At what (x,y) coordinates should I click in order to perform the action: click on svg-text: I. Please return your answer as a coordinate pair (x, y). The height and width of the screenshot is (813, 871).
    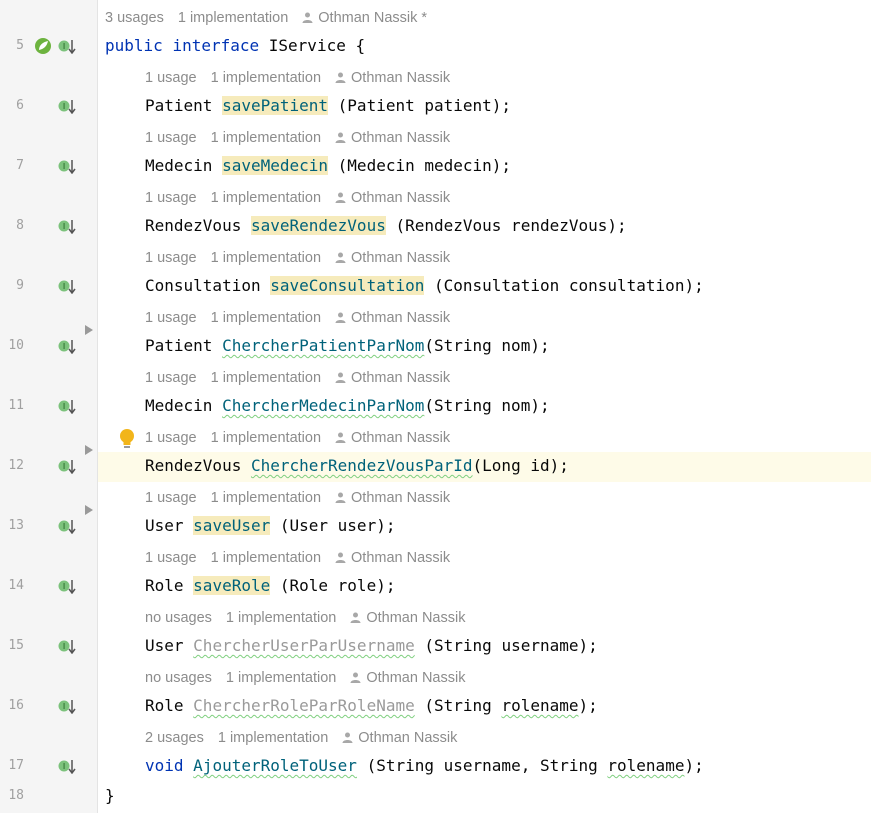
    Looking at the image, I should click on (64, 166).